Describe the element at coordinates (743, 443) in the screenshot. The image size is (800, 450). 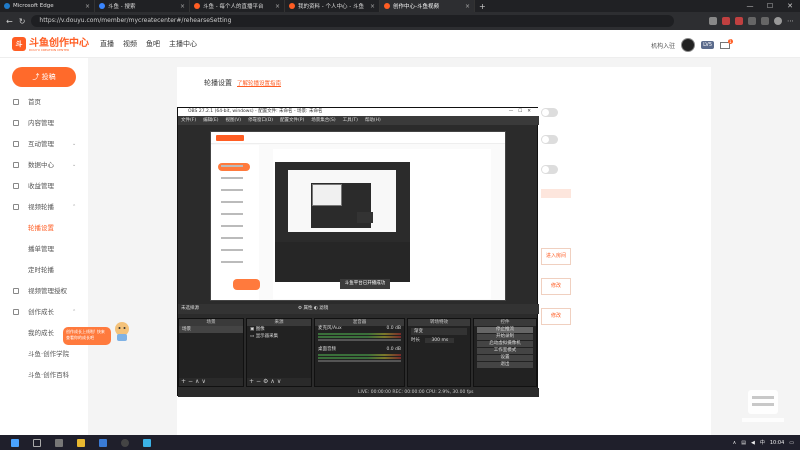
I see `network-icon: ▤` at that location.